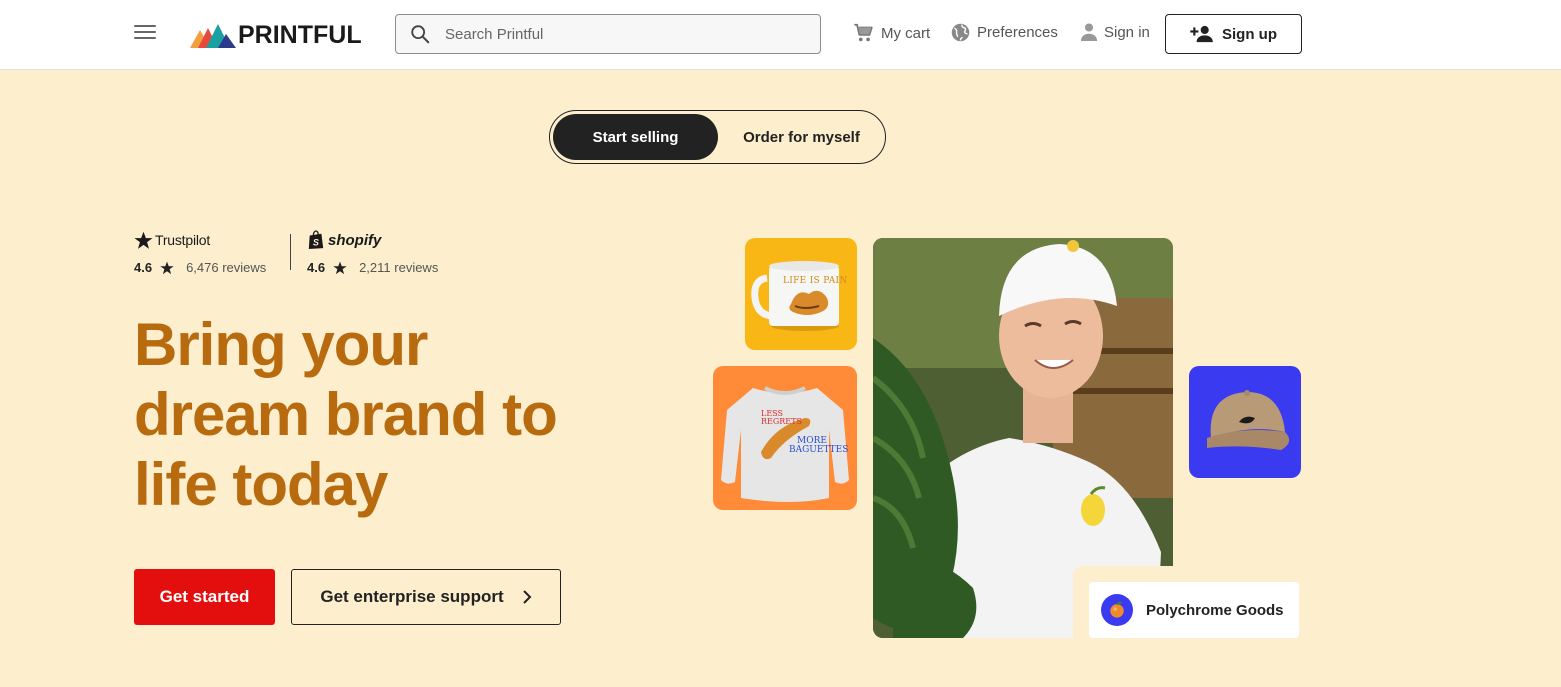 The height and width of the screenshot is (687, 1561). I want to click on search-bar, so click(608, 34).